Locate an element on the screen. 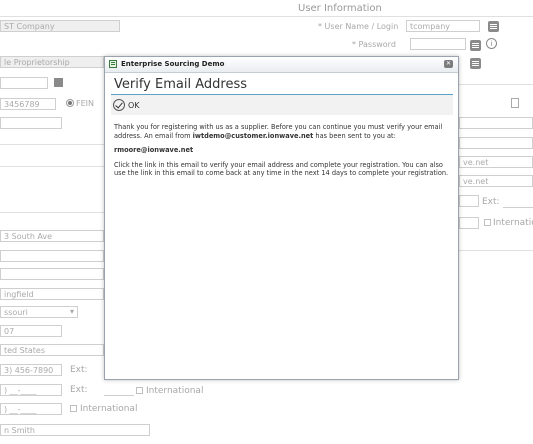 The image size is (533, 444). username-label: * User Name / Login is located at coordinates (358, 26).